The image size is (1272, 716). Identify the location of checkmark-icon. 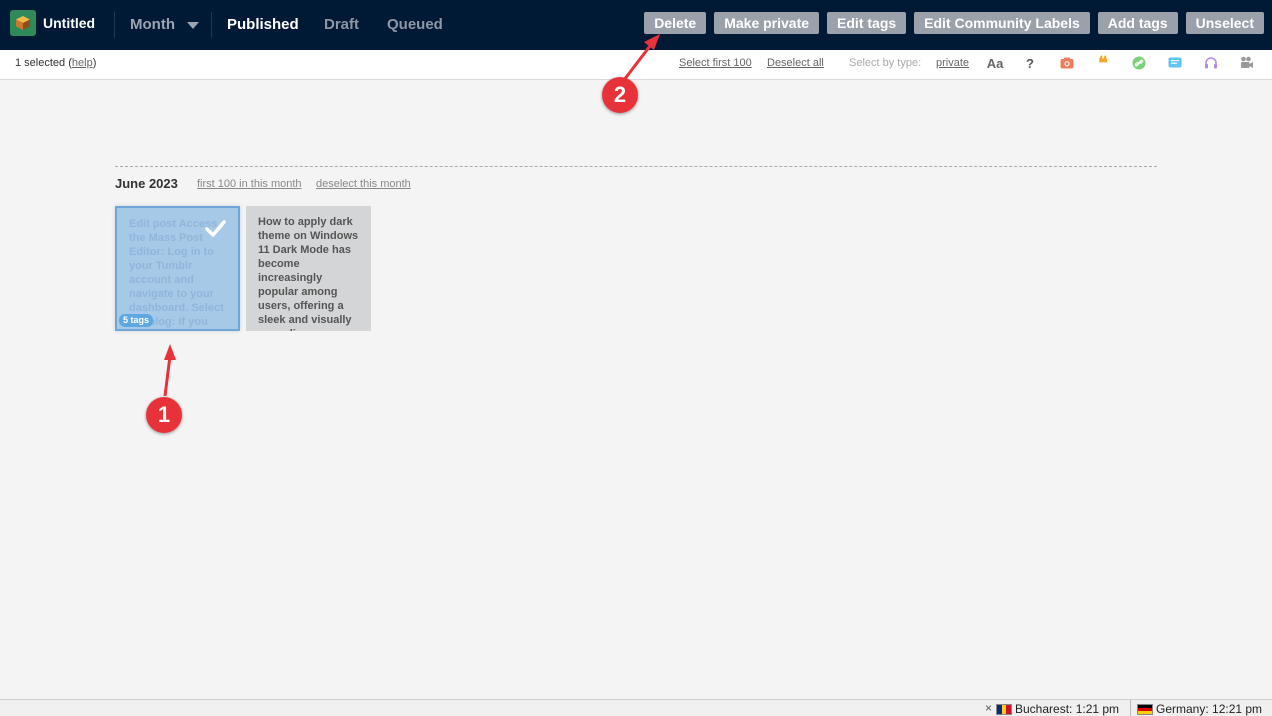
(215, 228).